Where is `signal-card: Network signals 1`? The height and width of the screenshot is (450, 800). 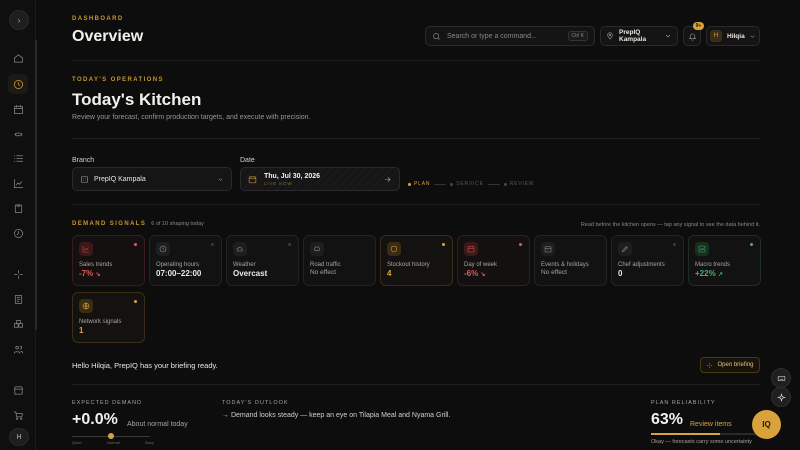
signal-card: Network signals 1 is located at coordinates (108, 317).